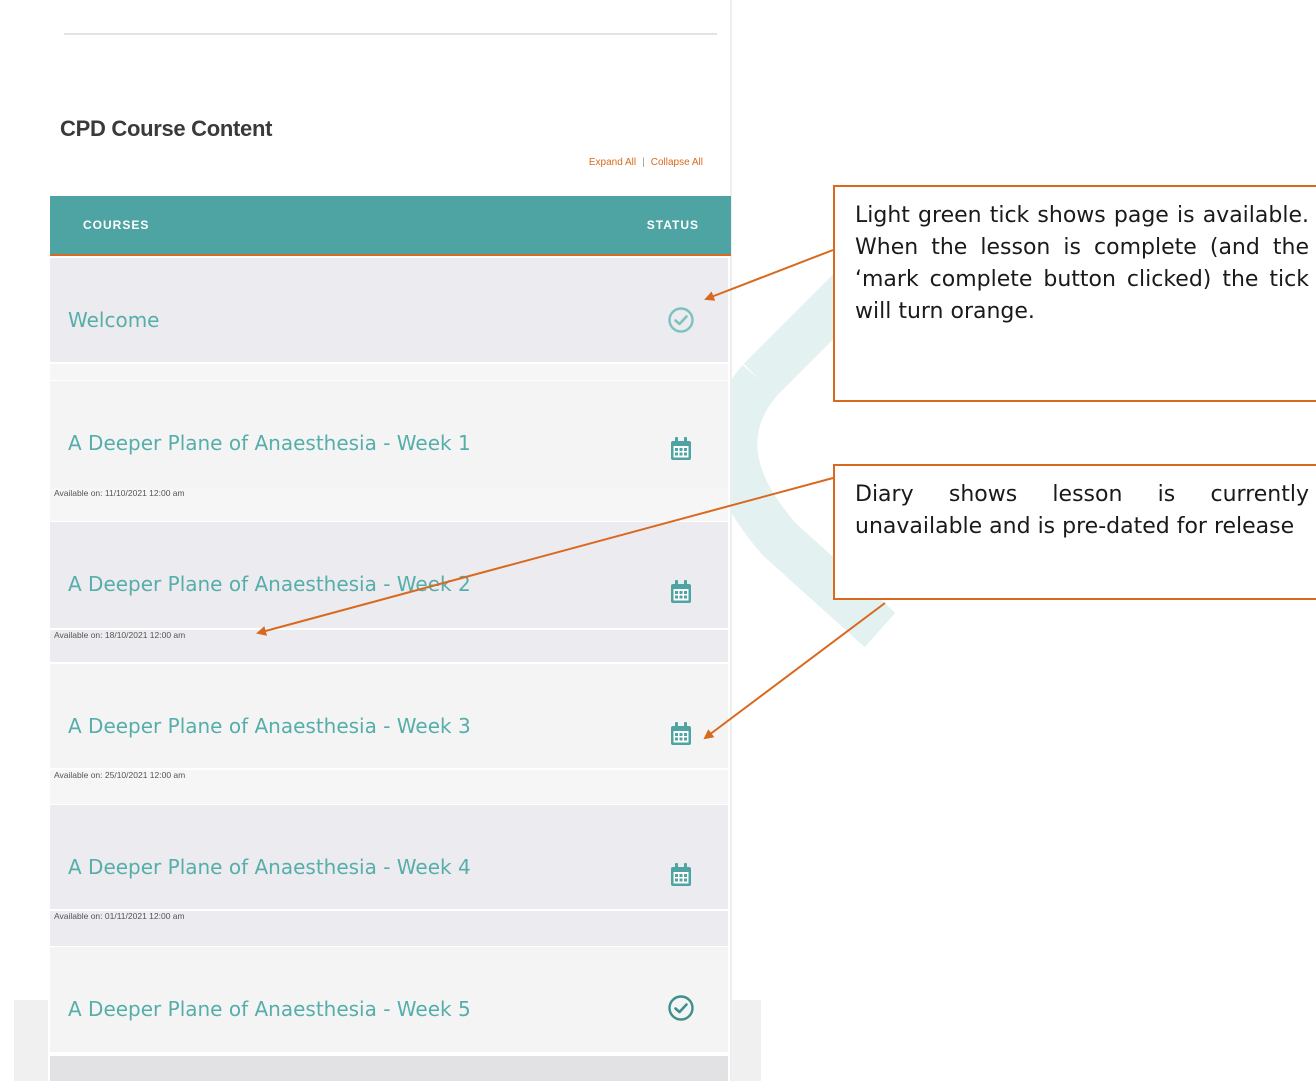 The image size is (1316, 1081). I want to click on tick-arrow, so click(769, 275).